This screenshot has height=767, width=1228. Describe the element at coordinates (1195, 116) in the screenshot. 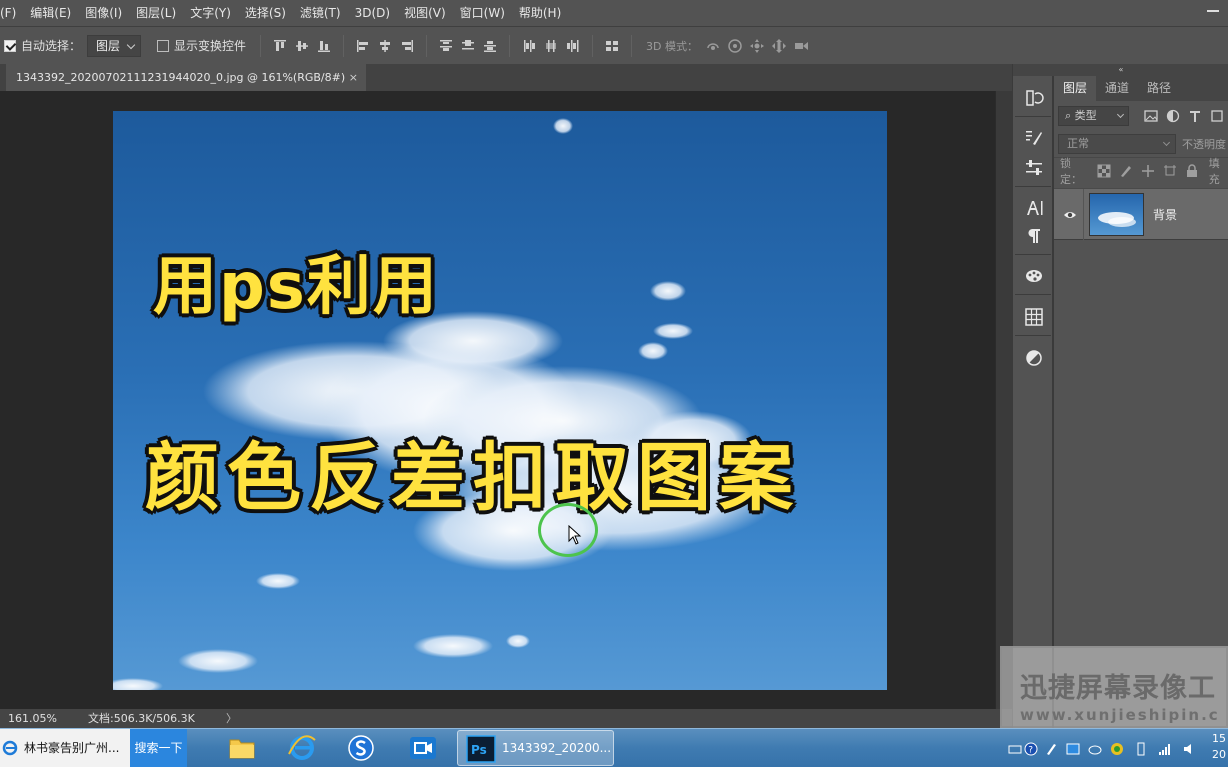

I see `filter-type-icon` at that location.